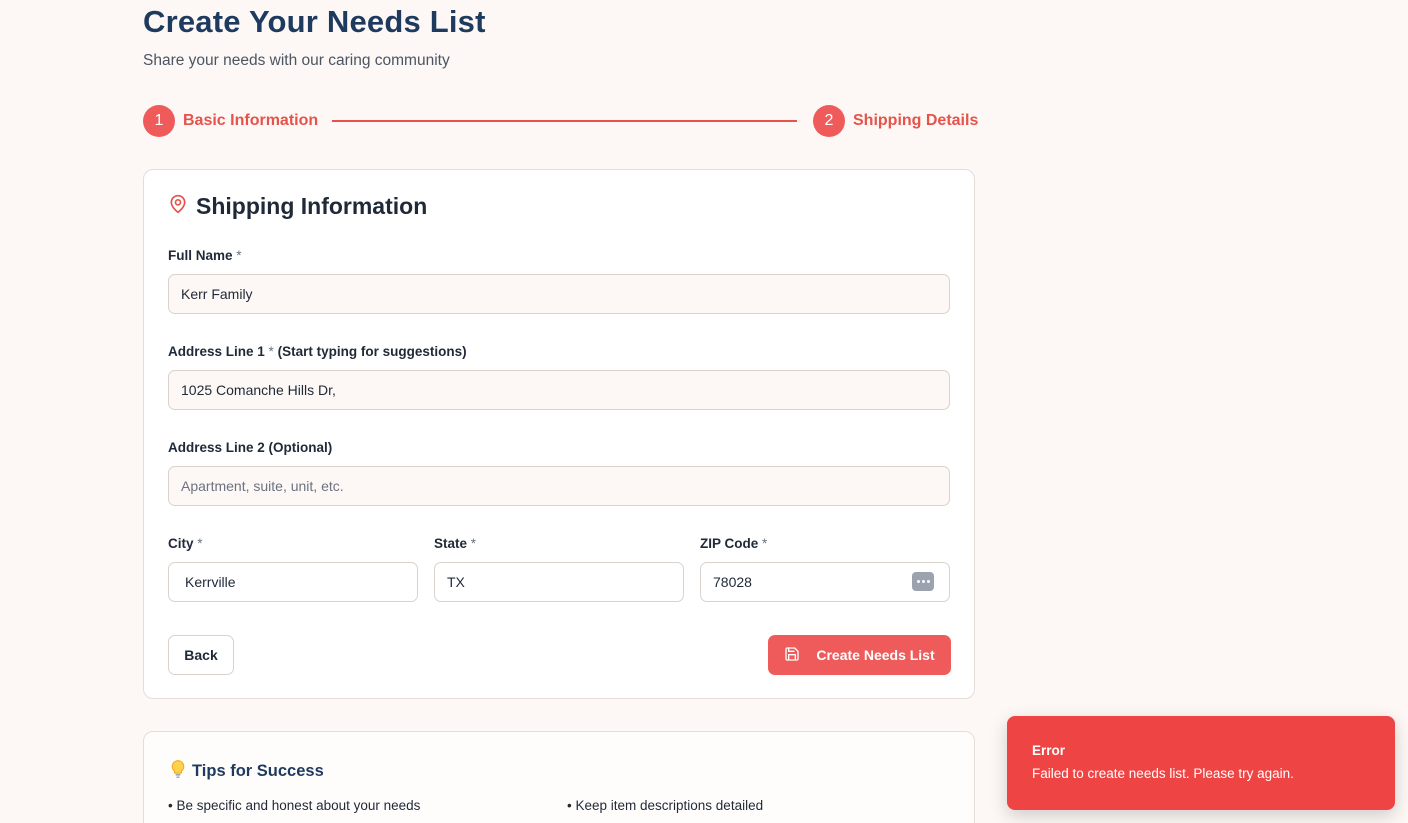 This screenshot has width=1408, height=823. Describe the element at coordinates (665, 805) in the screenshot. I see `tip-item: • Keep item descriptions detailed` at that location.